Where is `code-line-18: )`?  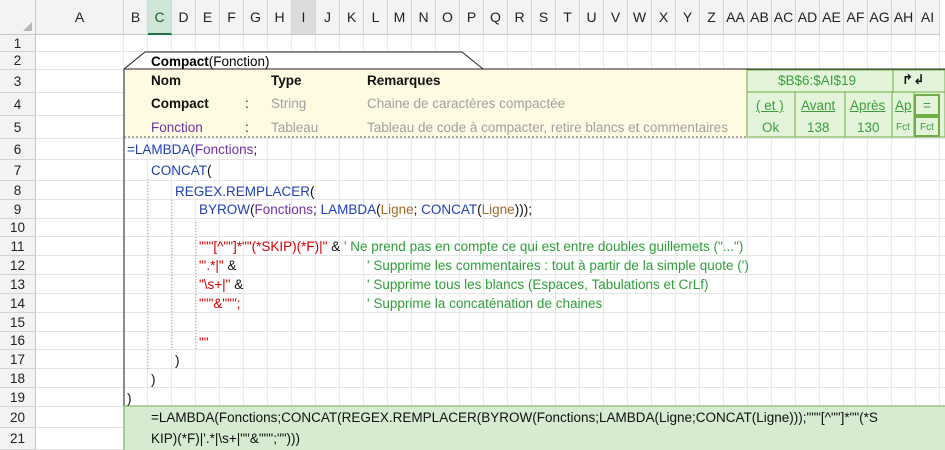 code-line-18: ) is located at coordinates (153, 380).